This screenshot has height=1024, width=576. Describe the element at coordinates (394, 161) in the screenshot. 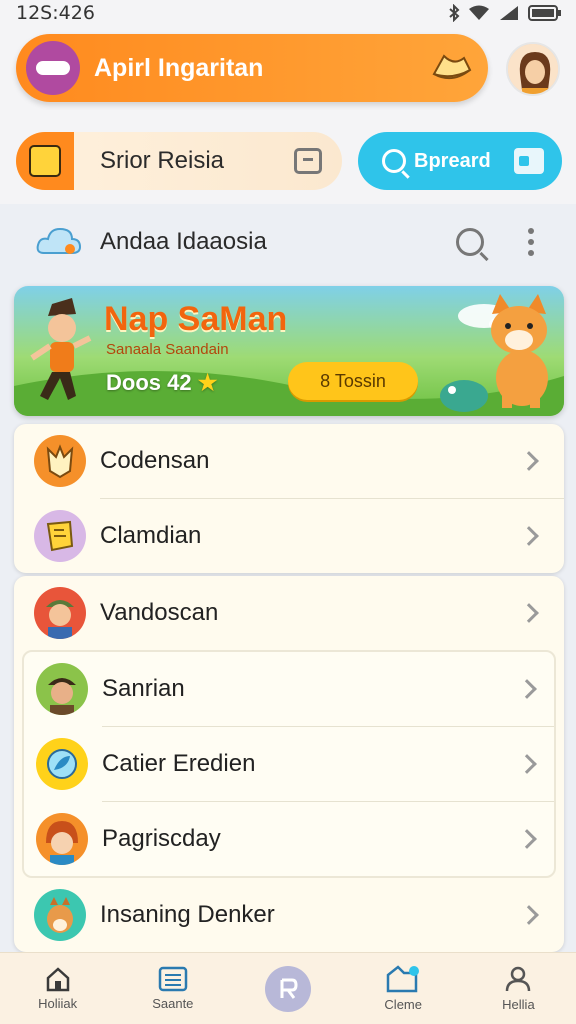

I see `search-icon` at that location.